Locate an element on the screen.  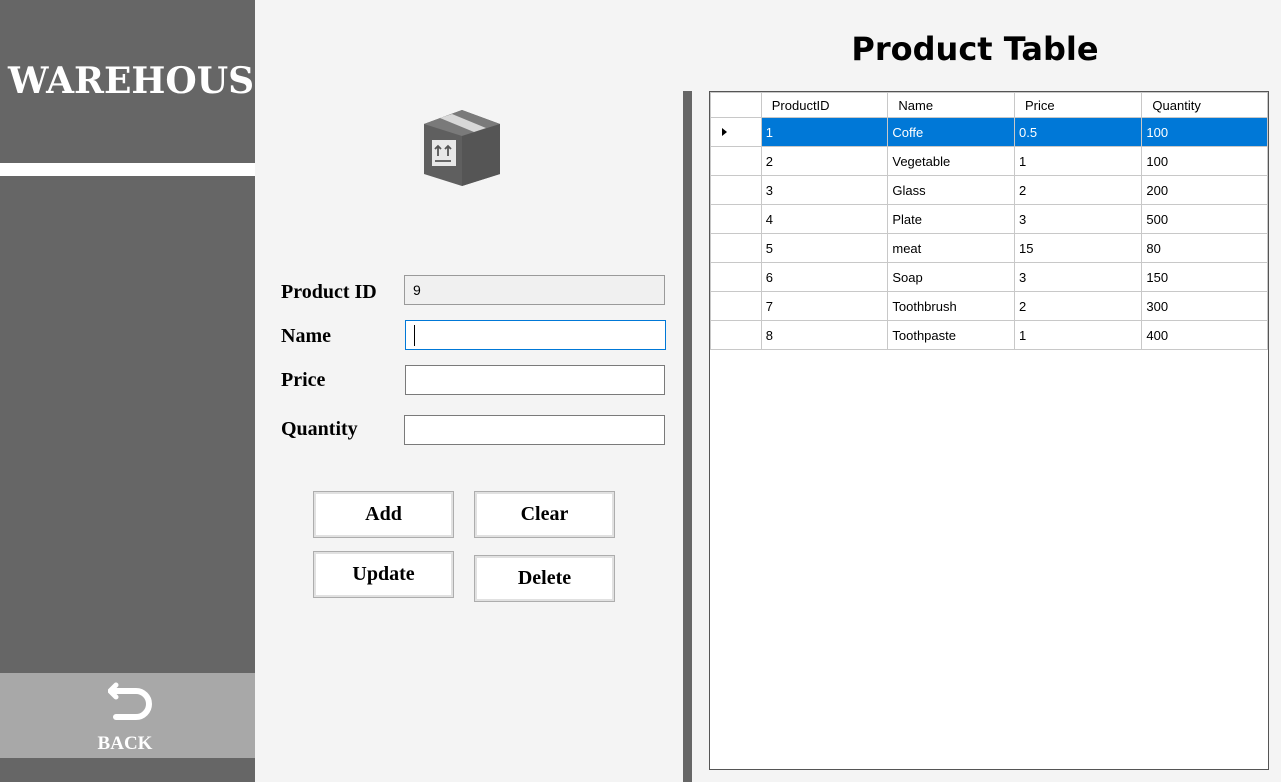
add-button: Add is located at coordinates (383, 514).